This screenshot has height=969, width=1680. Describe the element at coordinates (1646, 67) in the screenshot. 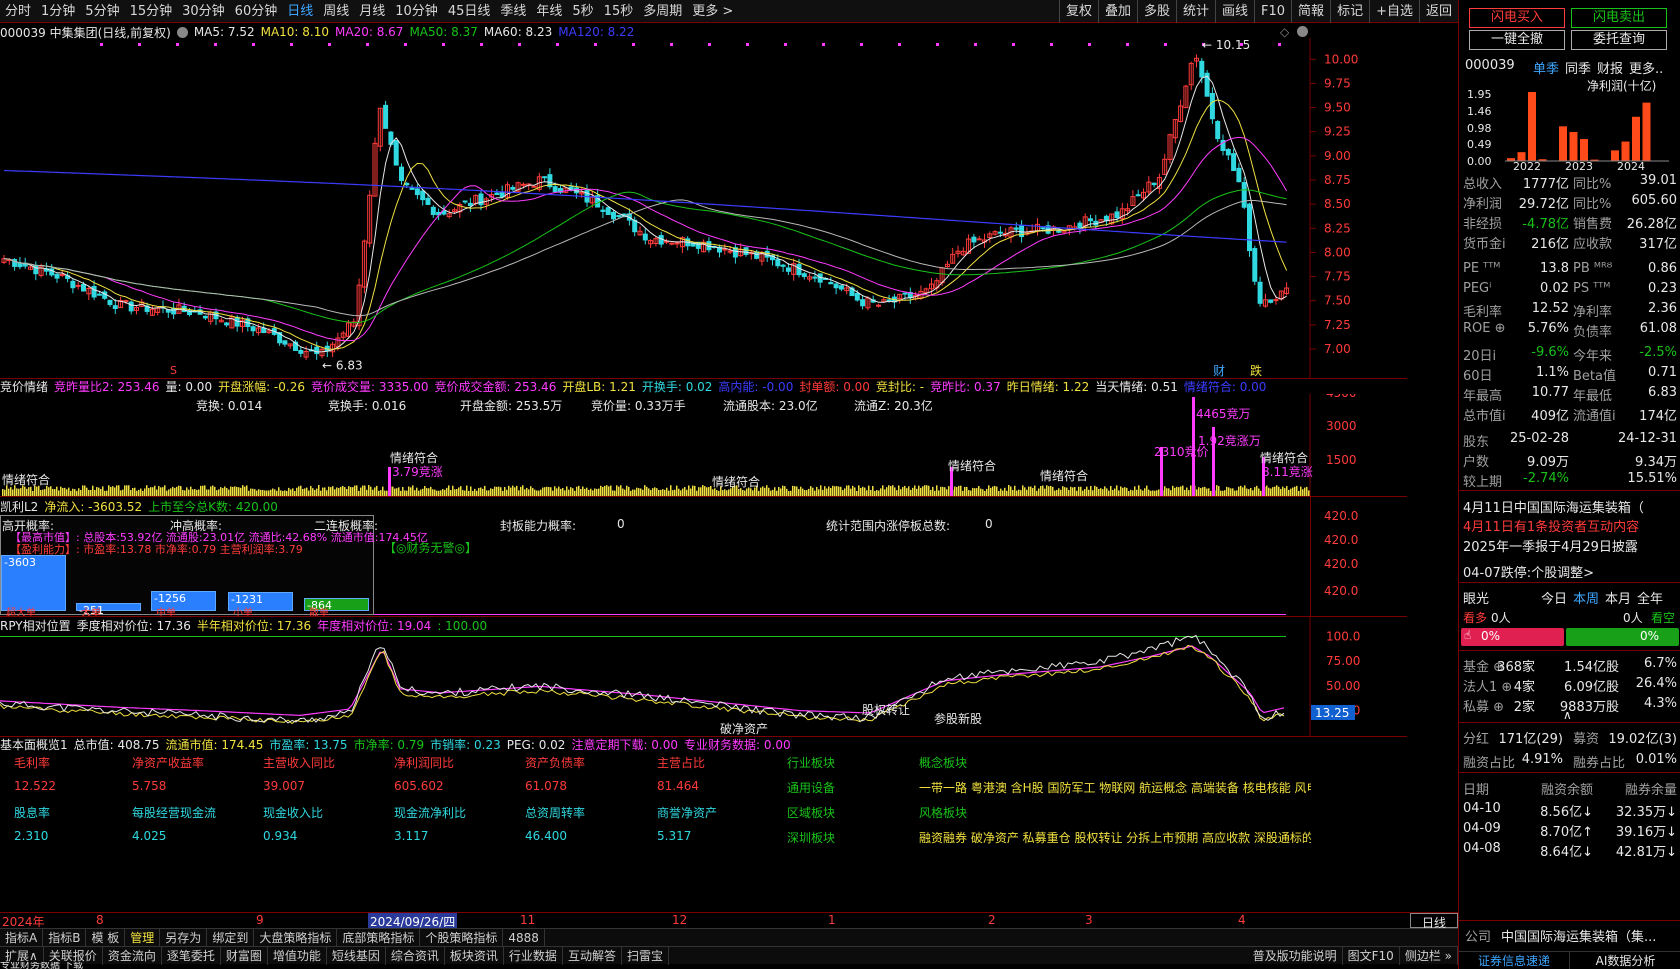

I see `finance-tab: 更多..` at that location.